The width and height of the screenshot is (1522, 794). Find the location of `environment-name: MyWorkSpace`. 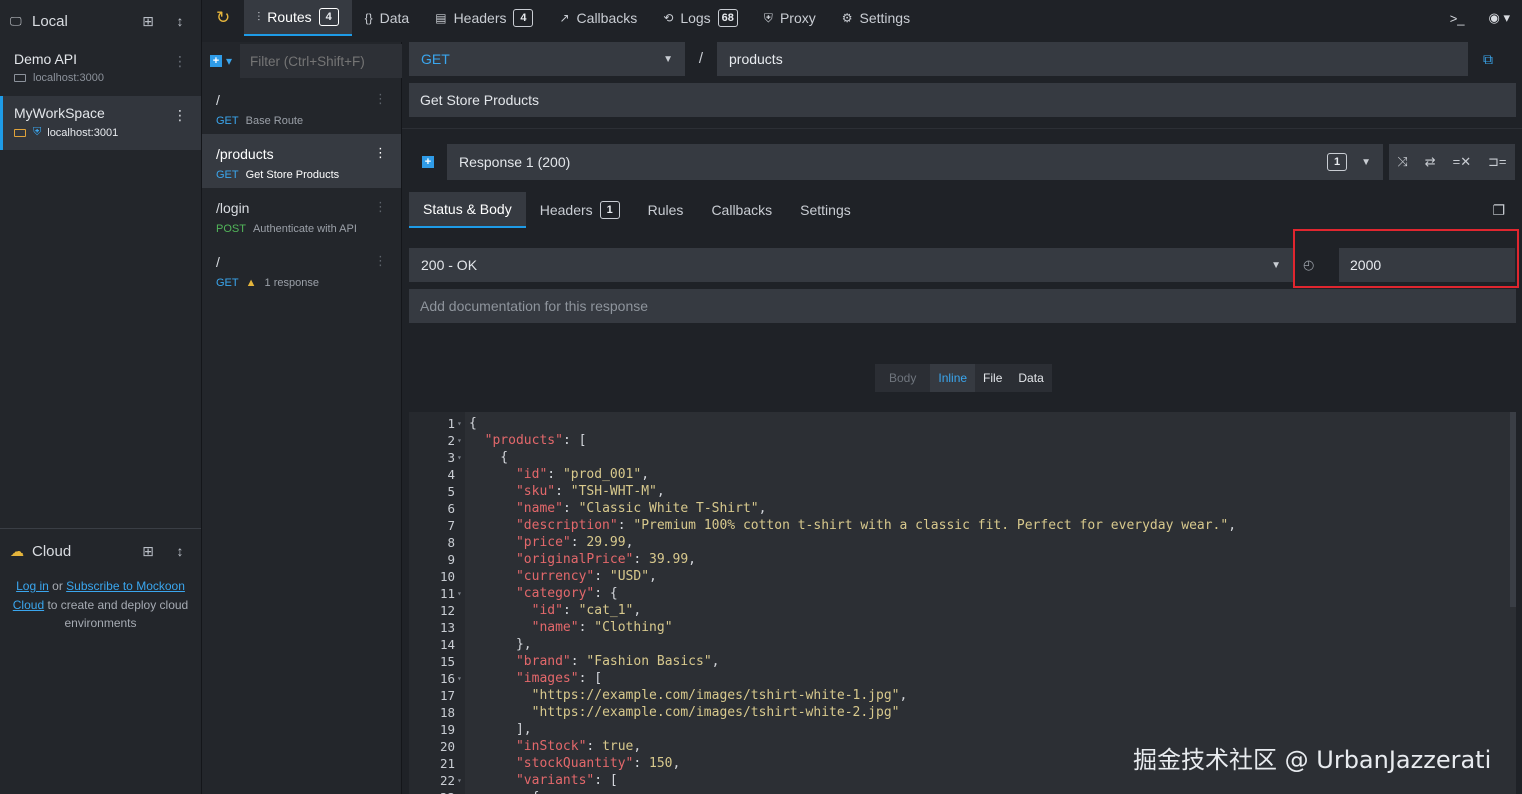

environment-name: MyWorkSpace is located at coordinates (59, 113).